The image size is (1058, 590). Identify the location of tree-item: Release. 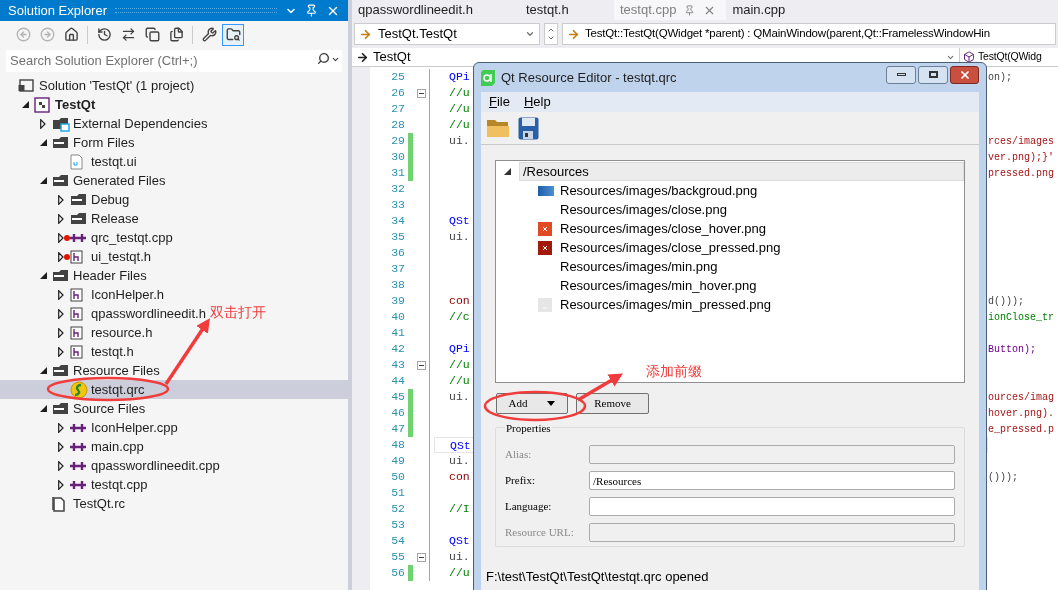
(70, 218).